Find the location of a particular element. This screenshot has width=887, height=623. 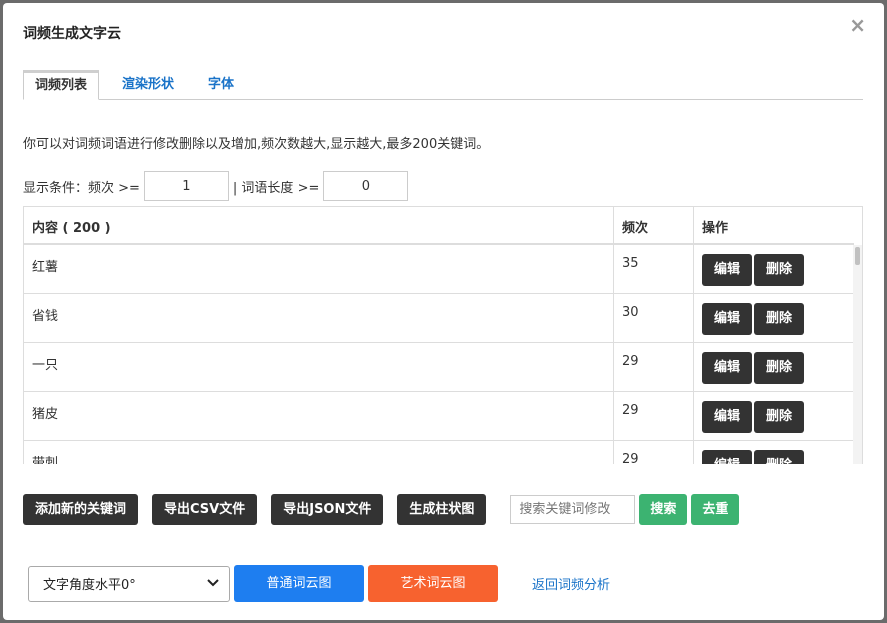

table-row: 红薯 35 编辑 删除 is located at coordinates (439, 269).